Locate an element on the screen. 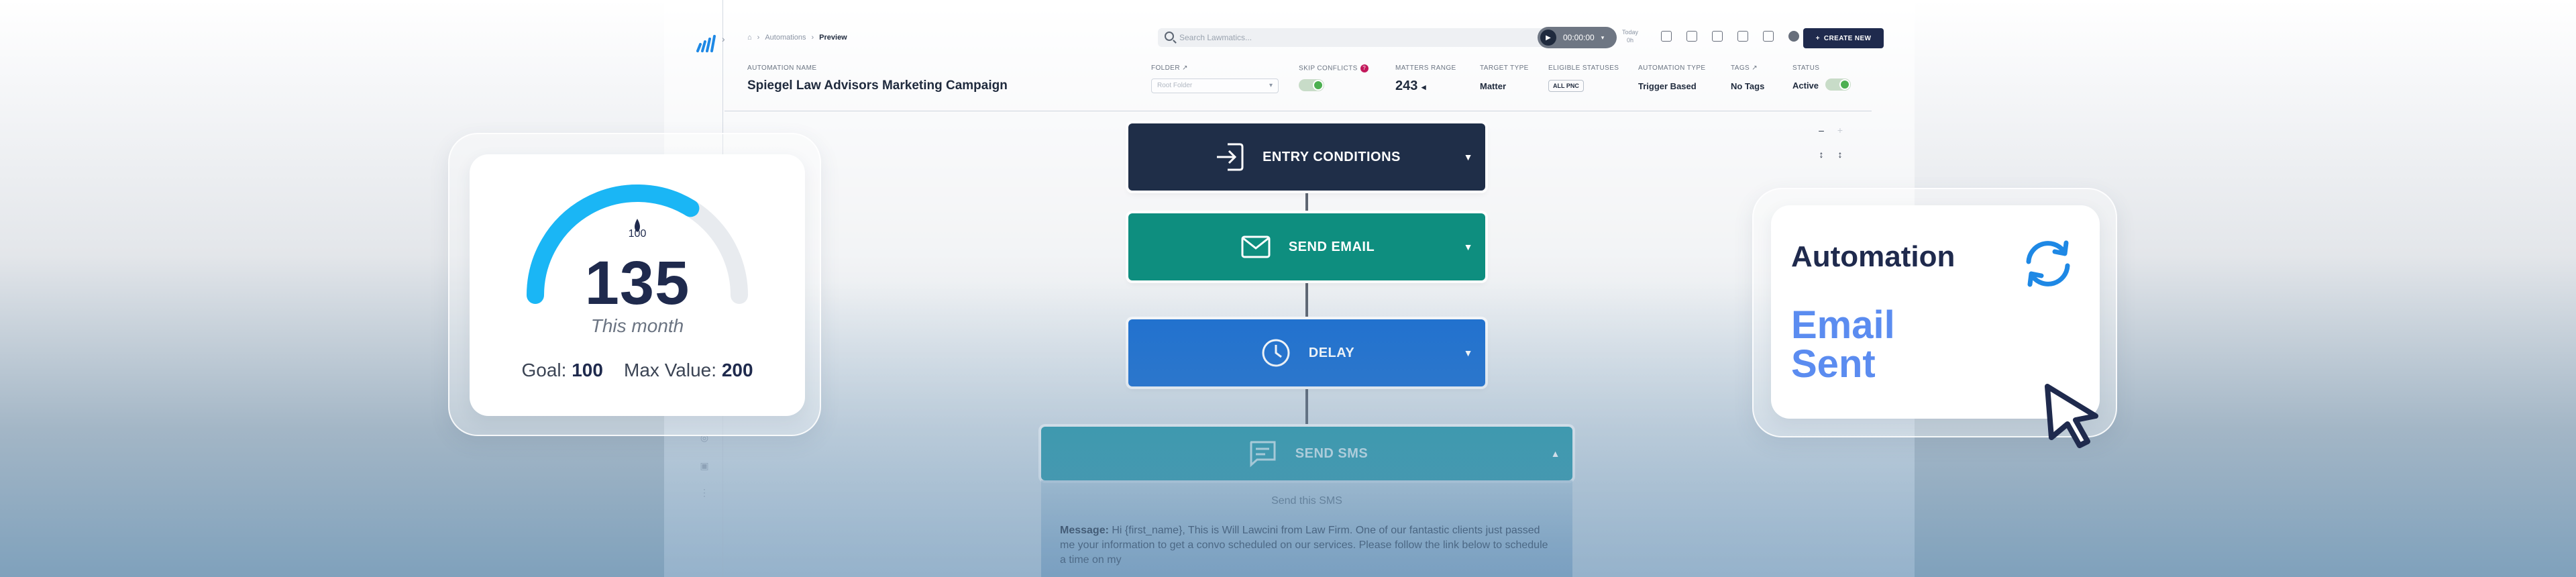  help-icon: ? is located at coordinates (1364, 68).